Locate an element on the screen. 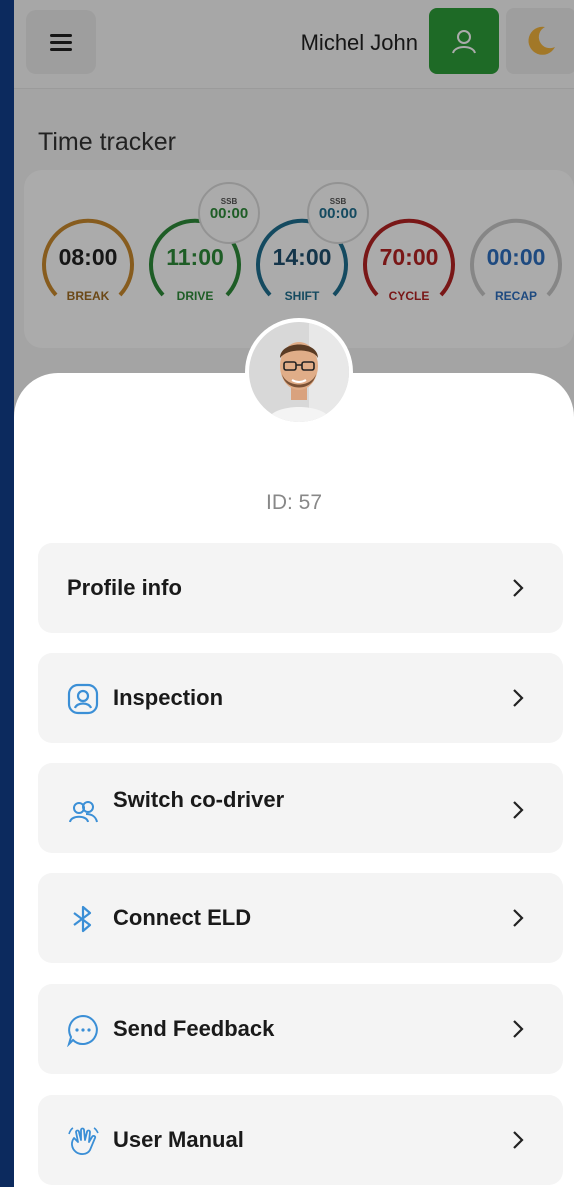 The height and width of the screenshot is (1187, 574). menu-item-label: Switch co-driver is located at coordinates (199, 799).